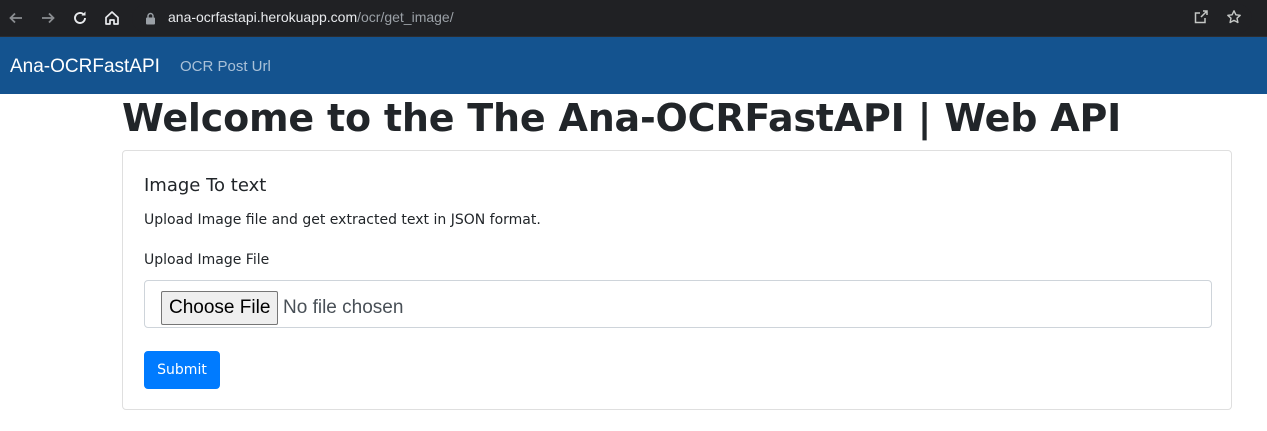 The width and height of the screenshot is (1267, 431). I want to click on file-status-text: No file chosen, so click(343, 307).